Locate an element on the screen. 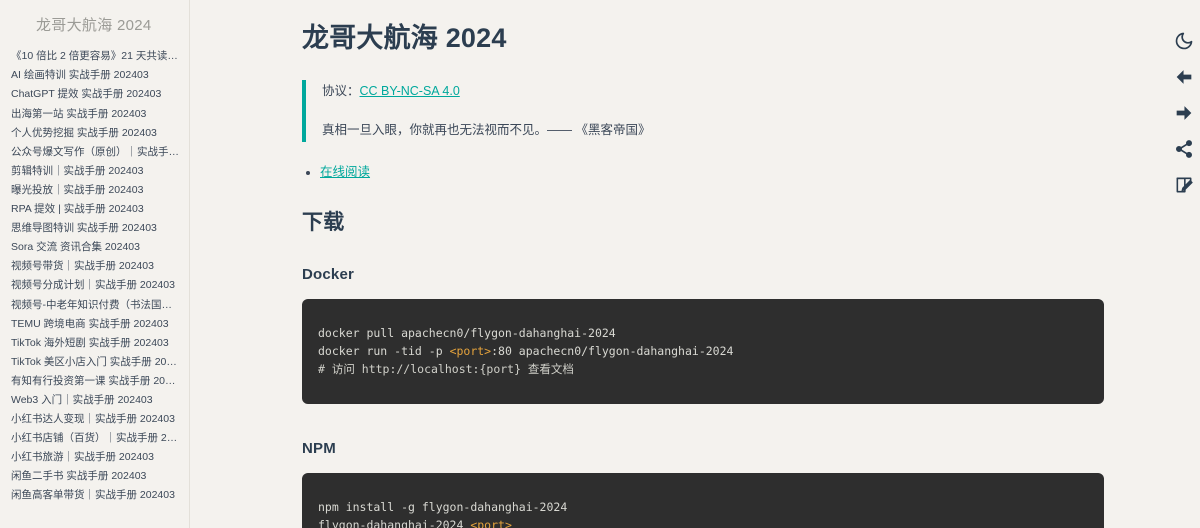  sidebar-item-22: 闲鱼二手书 实战手册 202403 is located at coordinates (93, 476).